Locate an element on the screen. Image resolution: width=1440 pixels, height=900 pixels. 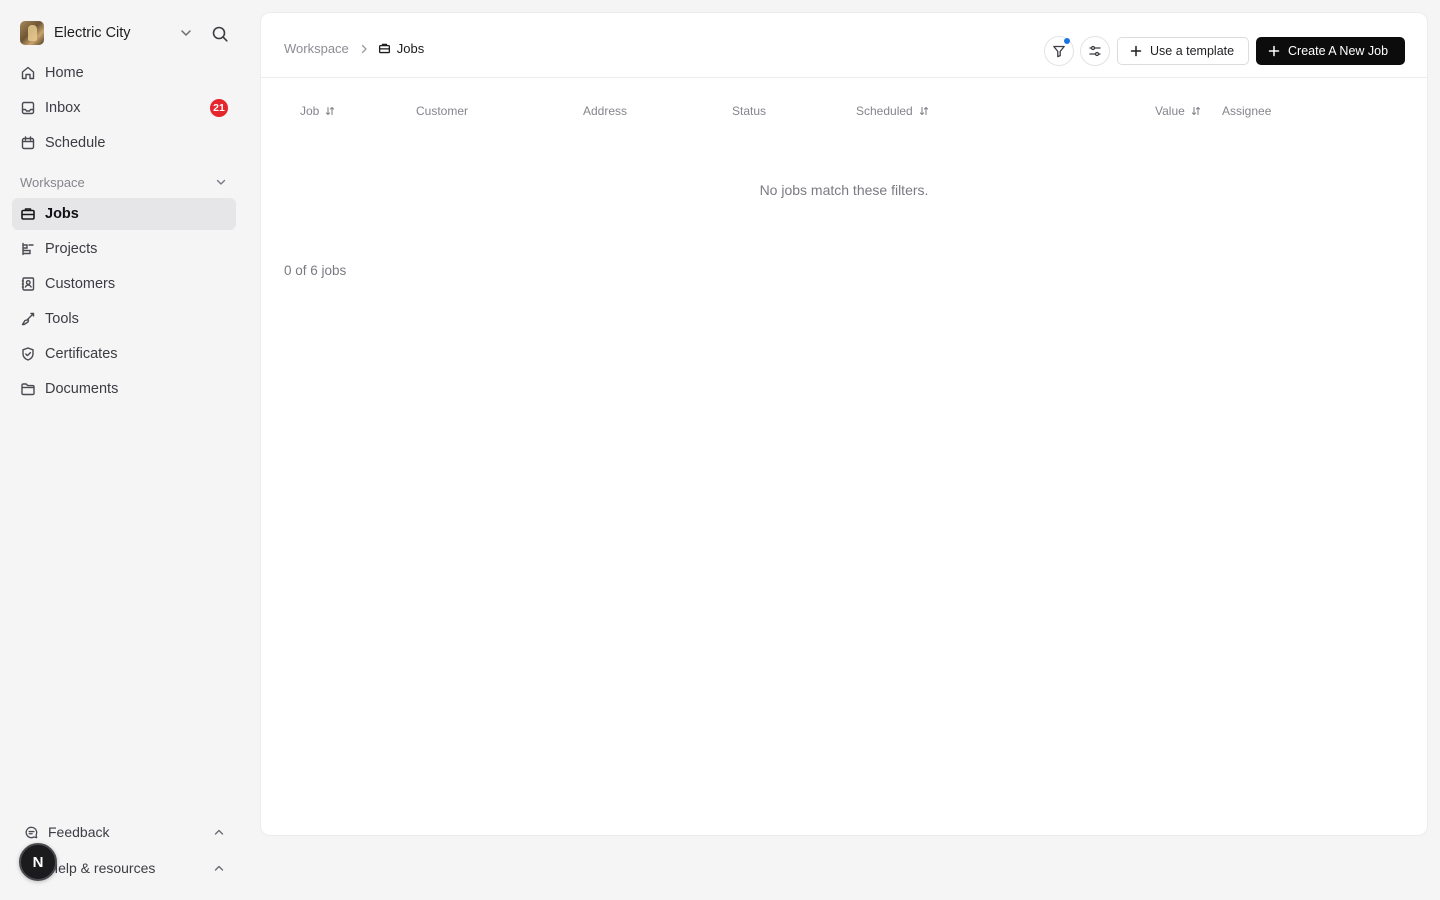
use-template-button: Use a template is located at coordinates (1183, 51).